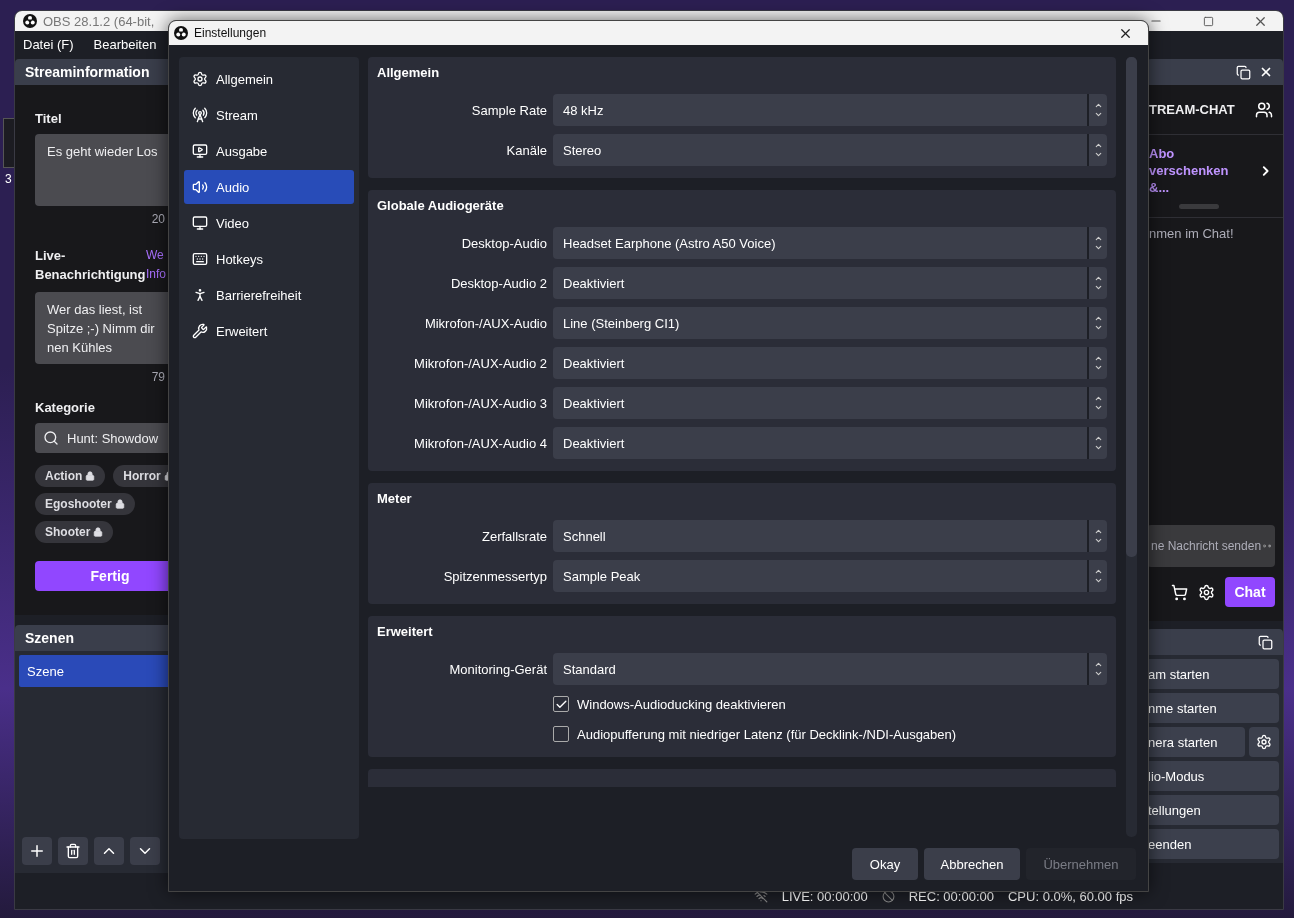 This screenshot has height=918, width=1294. I want to click on sidebar-item: Barrierefreiheit, so click(269, 295).